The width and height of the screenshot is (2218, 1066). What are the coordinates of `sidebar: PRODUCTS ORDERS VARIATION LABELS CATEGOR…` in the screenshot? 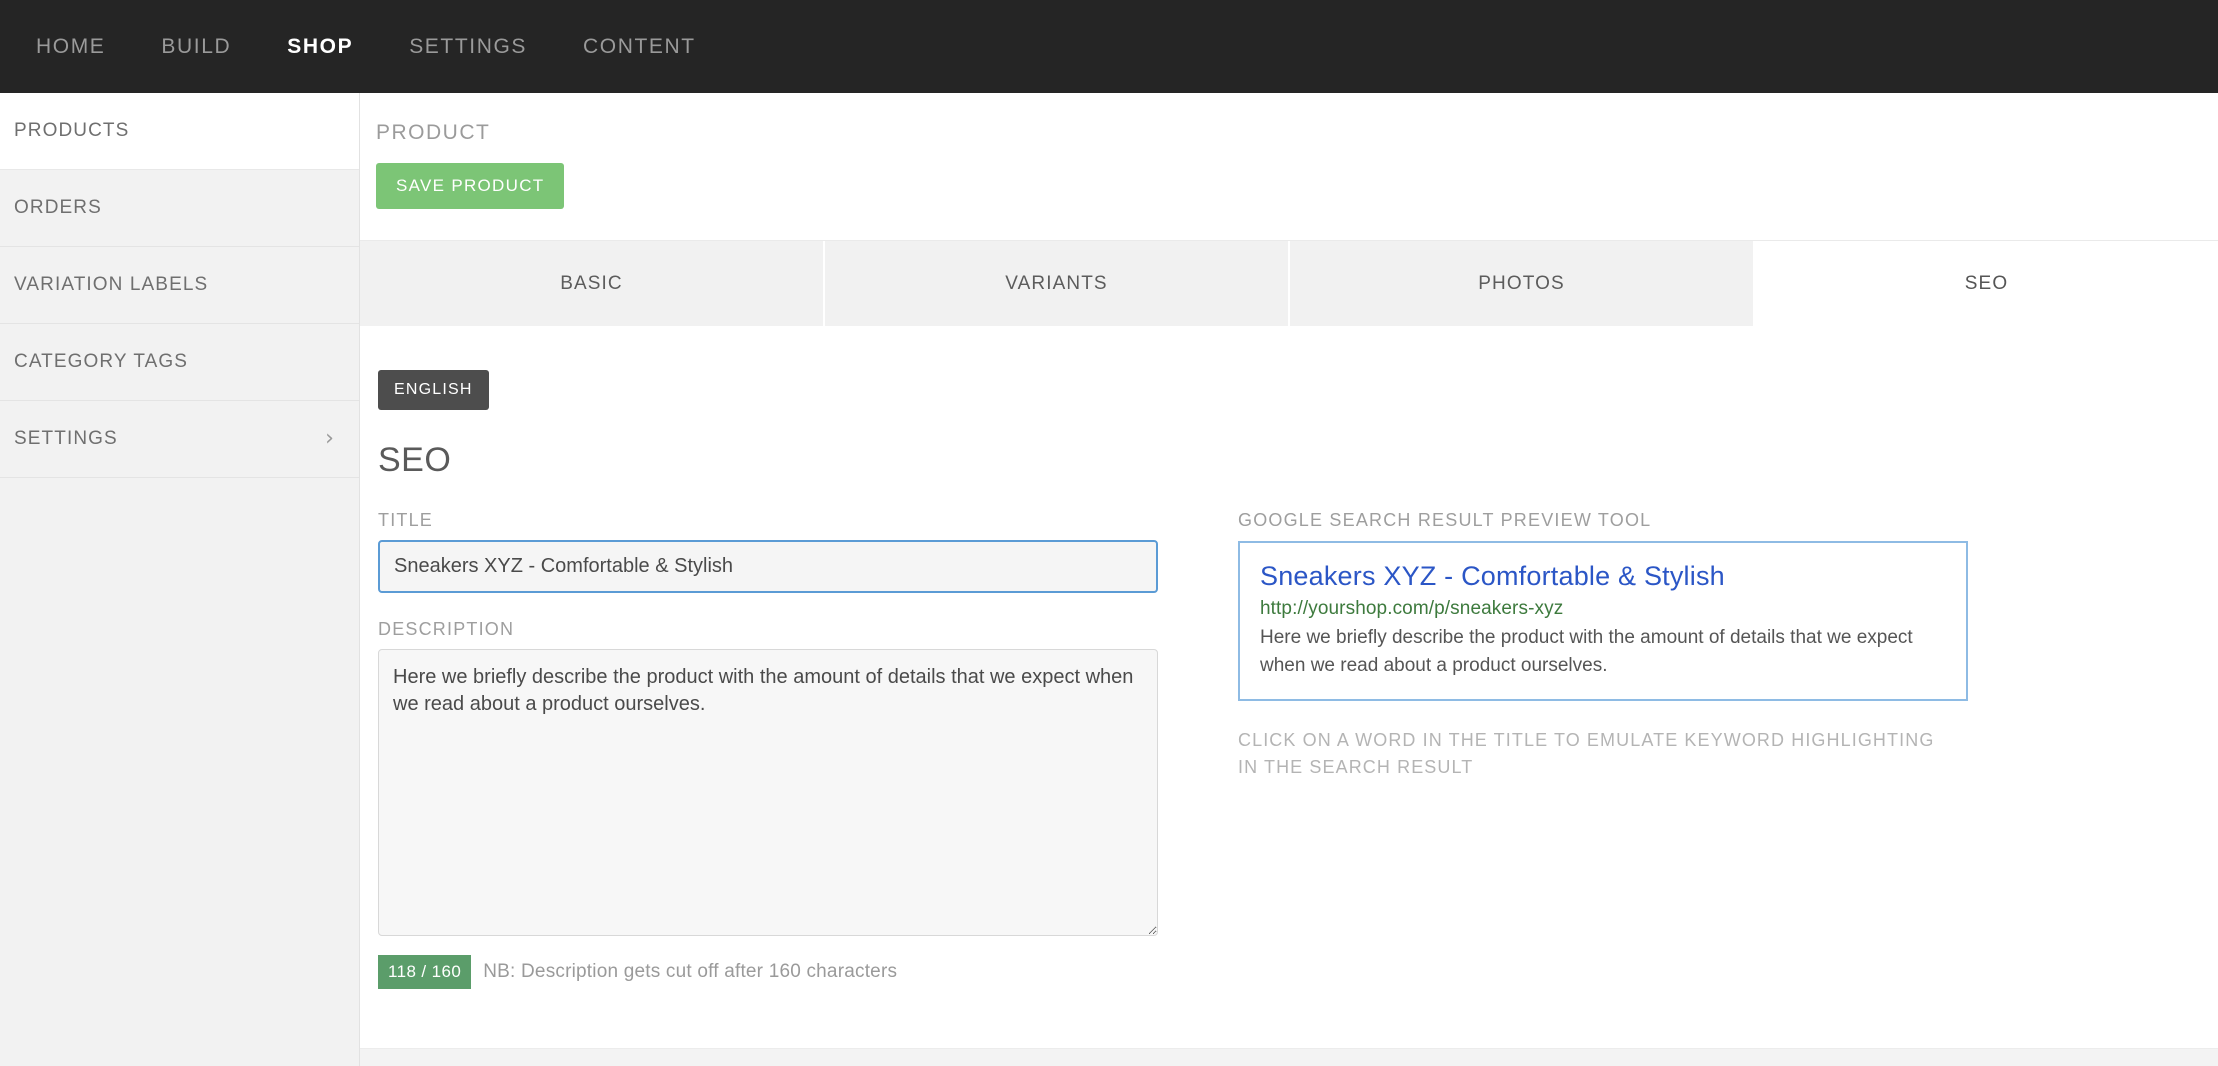 It's located at (180, 579).